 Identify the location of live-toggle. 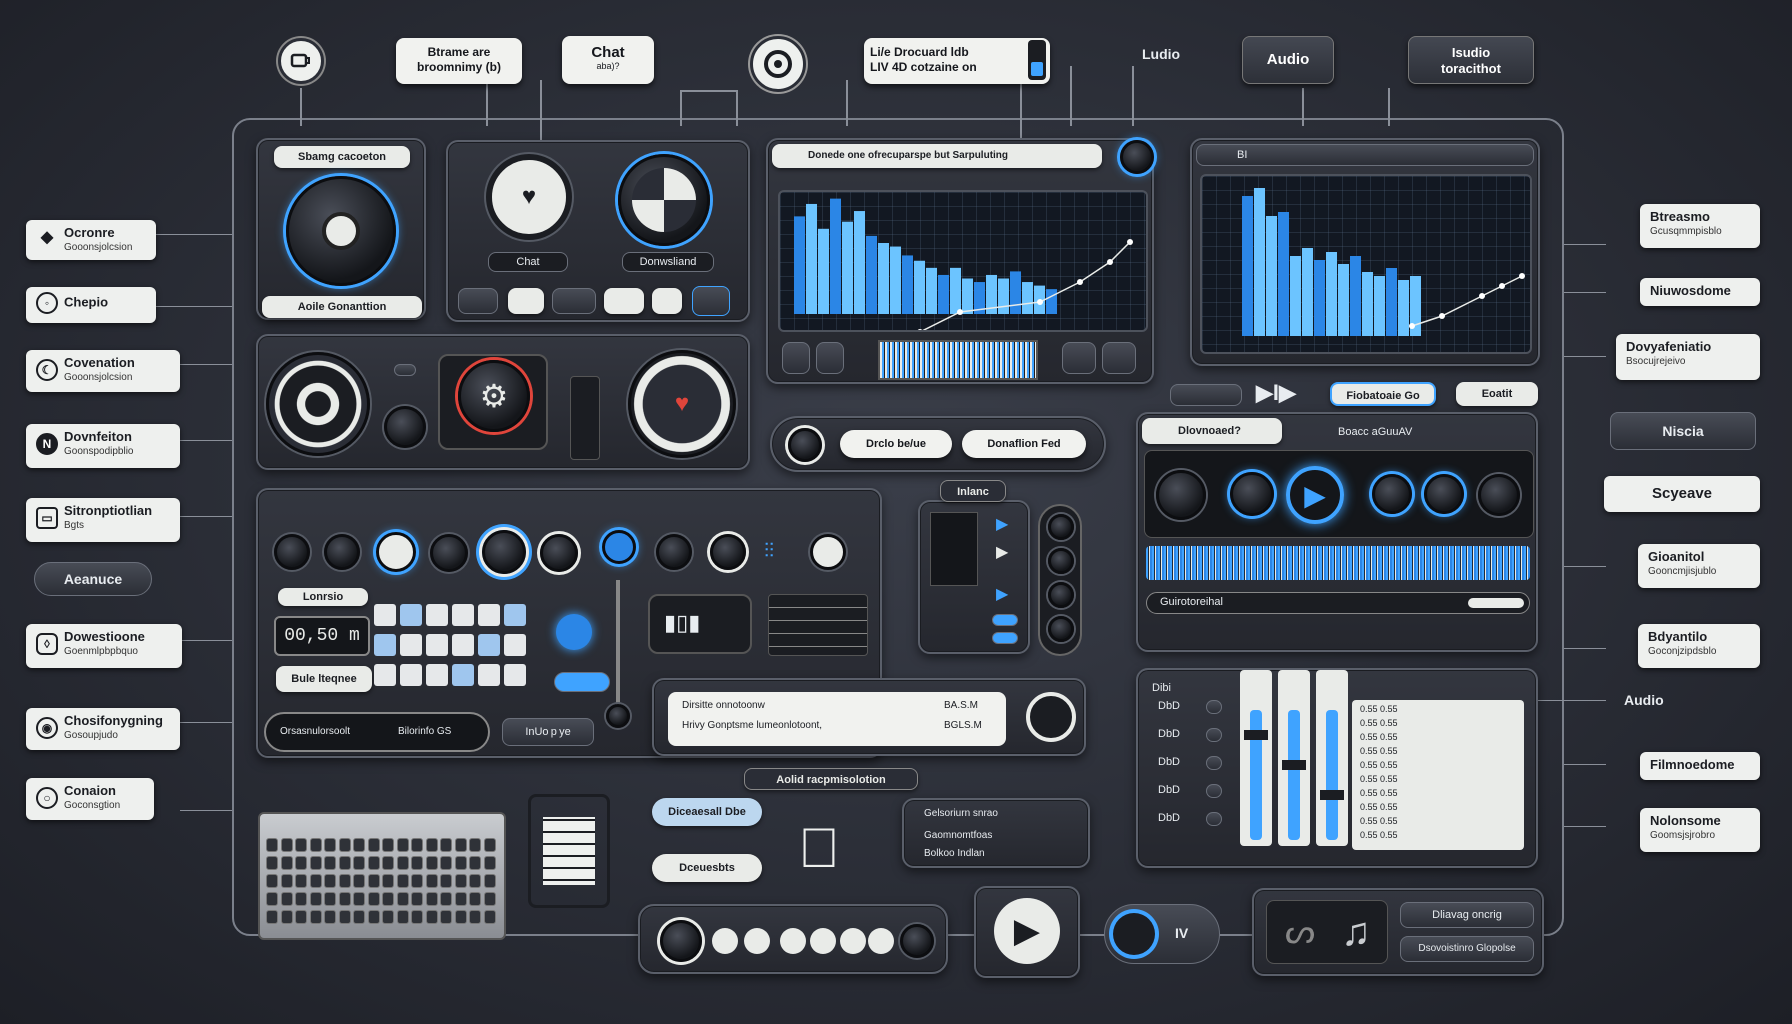
(1037, 60).